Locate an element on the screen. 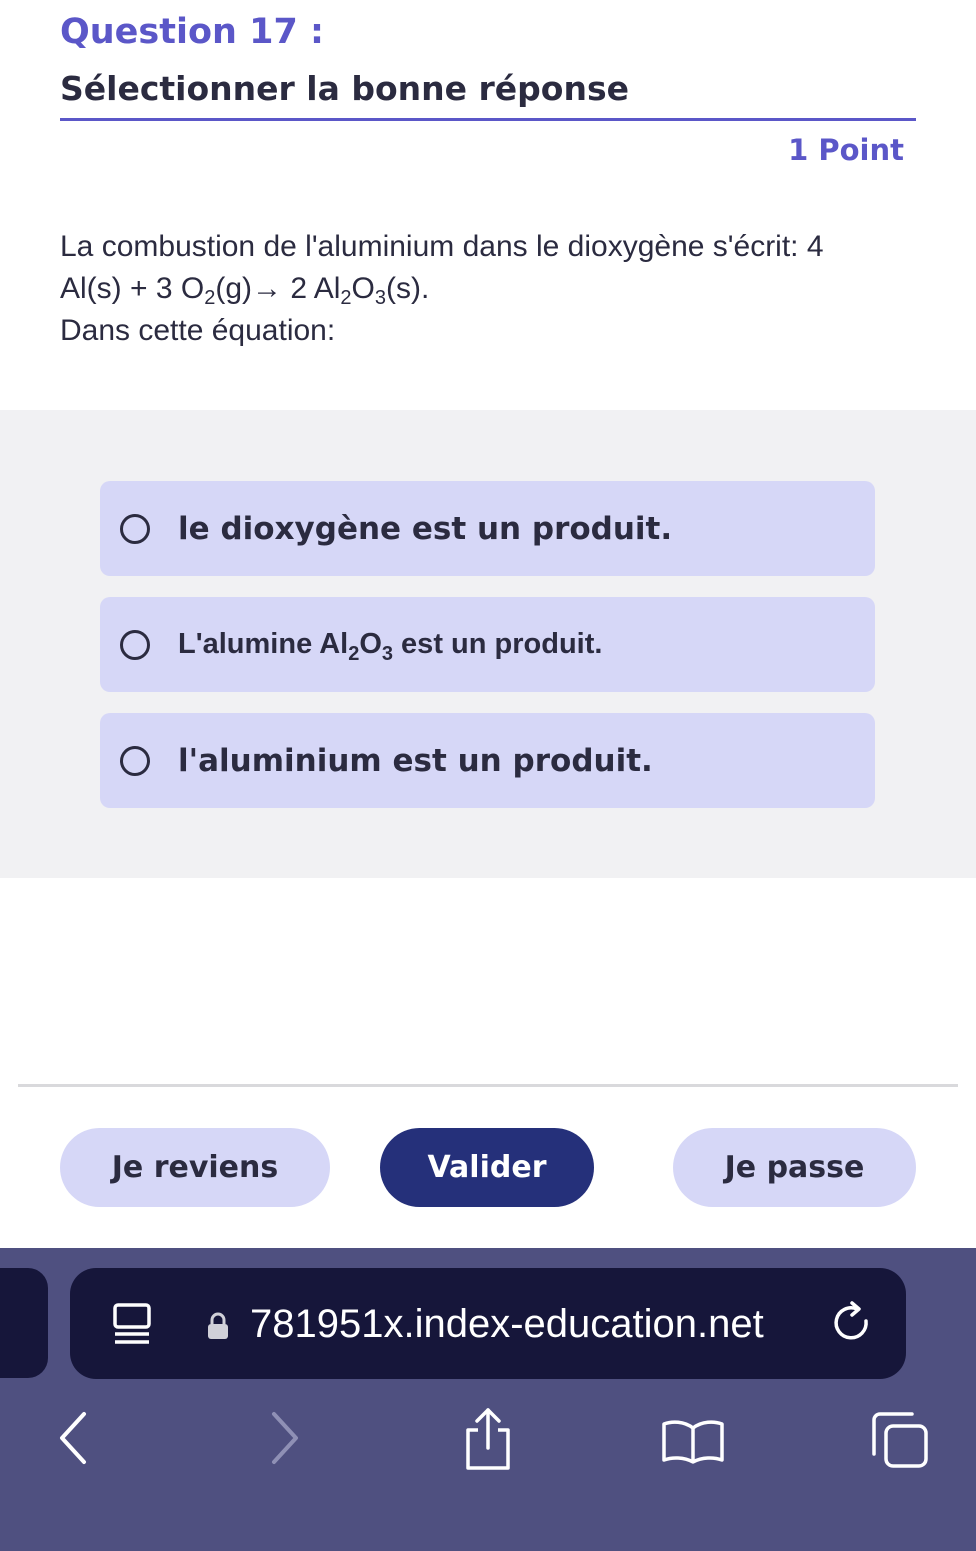  answer-option-3: l'aluminium est un produit. is located at coordinates (487, 760).